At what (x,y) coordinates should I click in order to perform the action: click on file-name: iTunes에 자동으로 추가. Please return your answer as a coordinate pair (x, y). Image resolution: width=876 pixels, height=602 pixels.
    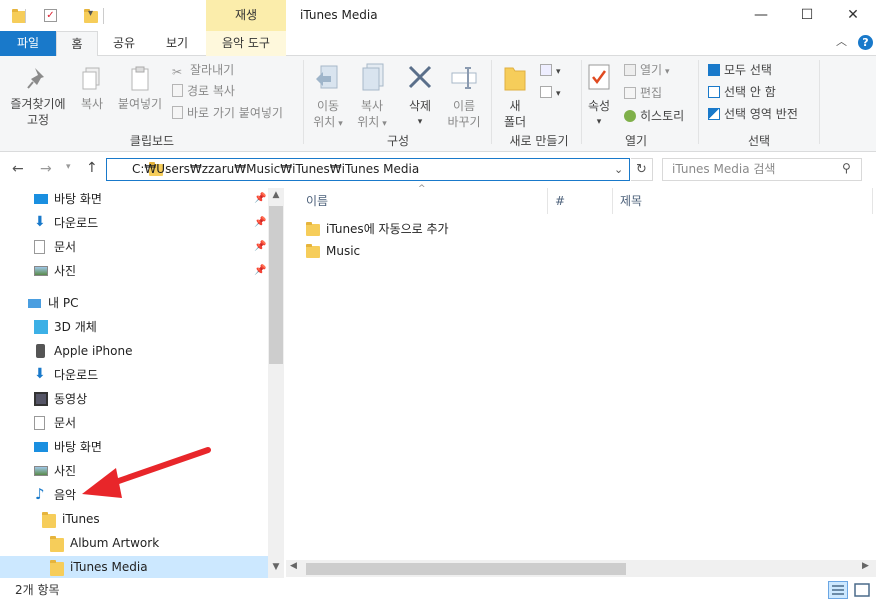
    Looking at the image, I should click on (387, 229).